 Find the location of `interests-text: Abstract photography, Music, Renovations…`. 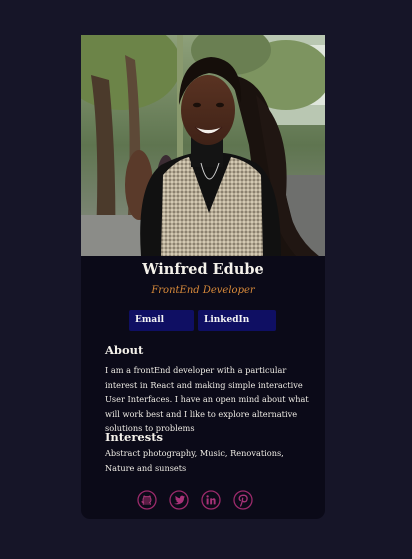

interests-text: Abstract photography, Music, Renovations… is located at coordinates (194, 460).